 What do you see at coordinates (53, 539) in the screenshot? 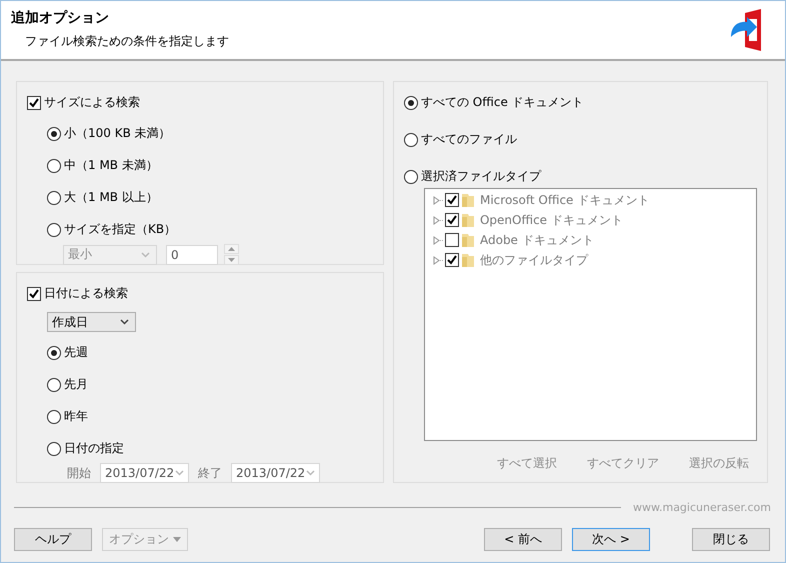
I see `dialog-button: ヘルプ` at bounding box center [53, 539].